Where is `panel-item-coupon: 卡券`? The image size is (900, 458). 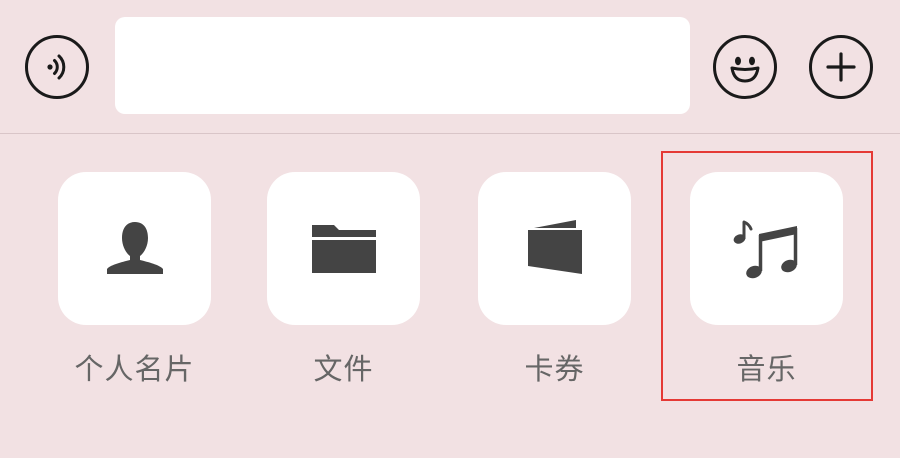
panel-item-coupon: 卡券 is located at coordinates (553, 297).